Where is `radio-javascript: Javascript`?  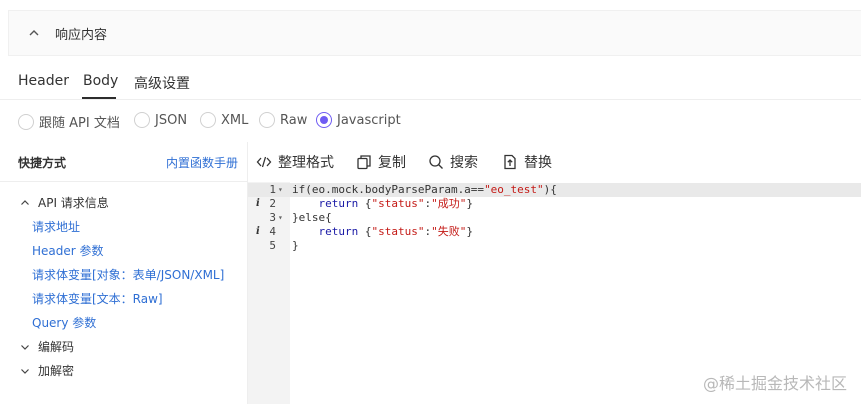 radio-javascript: Javascript is located at coordinates (358, 120).